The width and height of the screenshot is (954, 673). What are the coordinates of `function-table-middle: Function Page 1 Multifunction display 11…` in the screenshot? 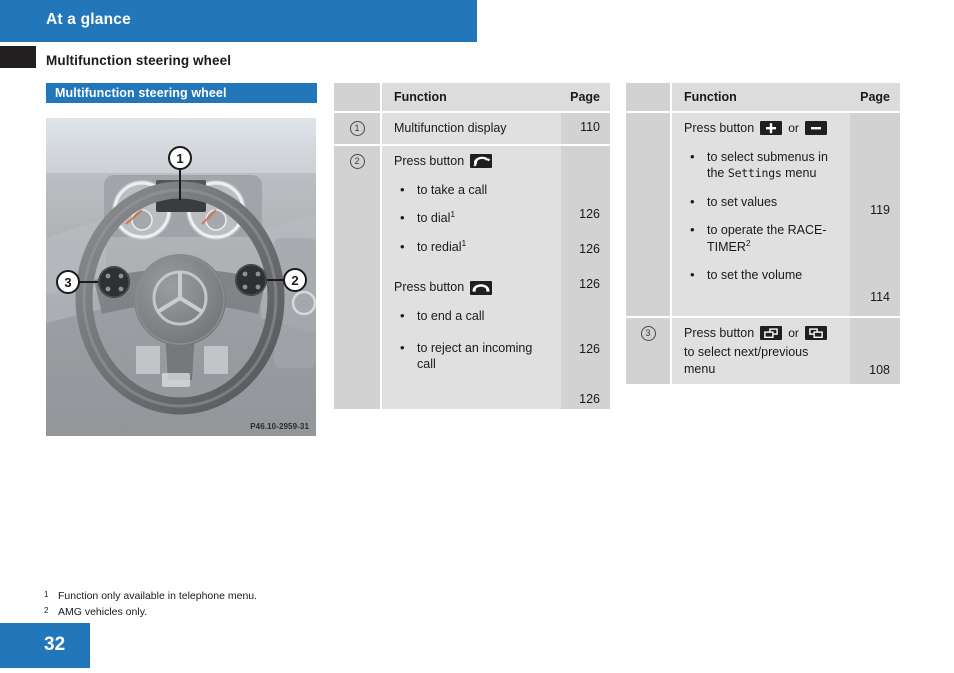 It's located at (472, 246).